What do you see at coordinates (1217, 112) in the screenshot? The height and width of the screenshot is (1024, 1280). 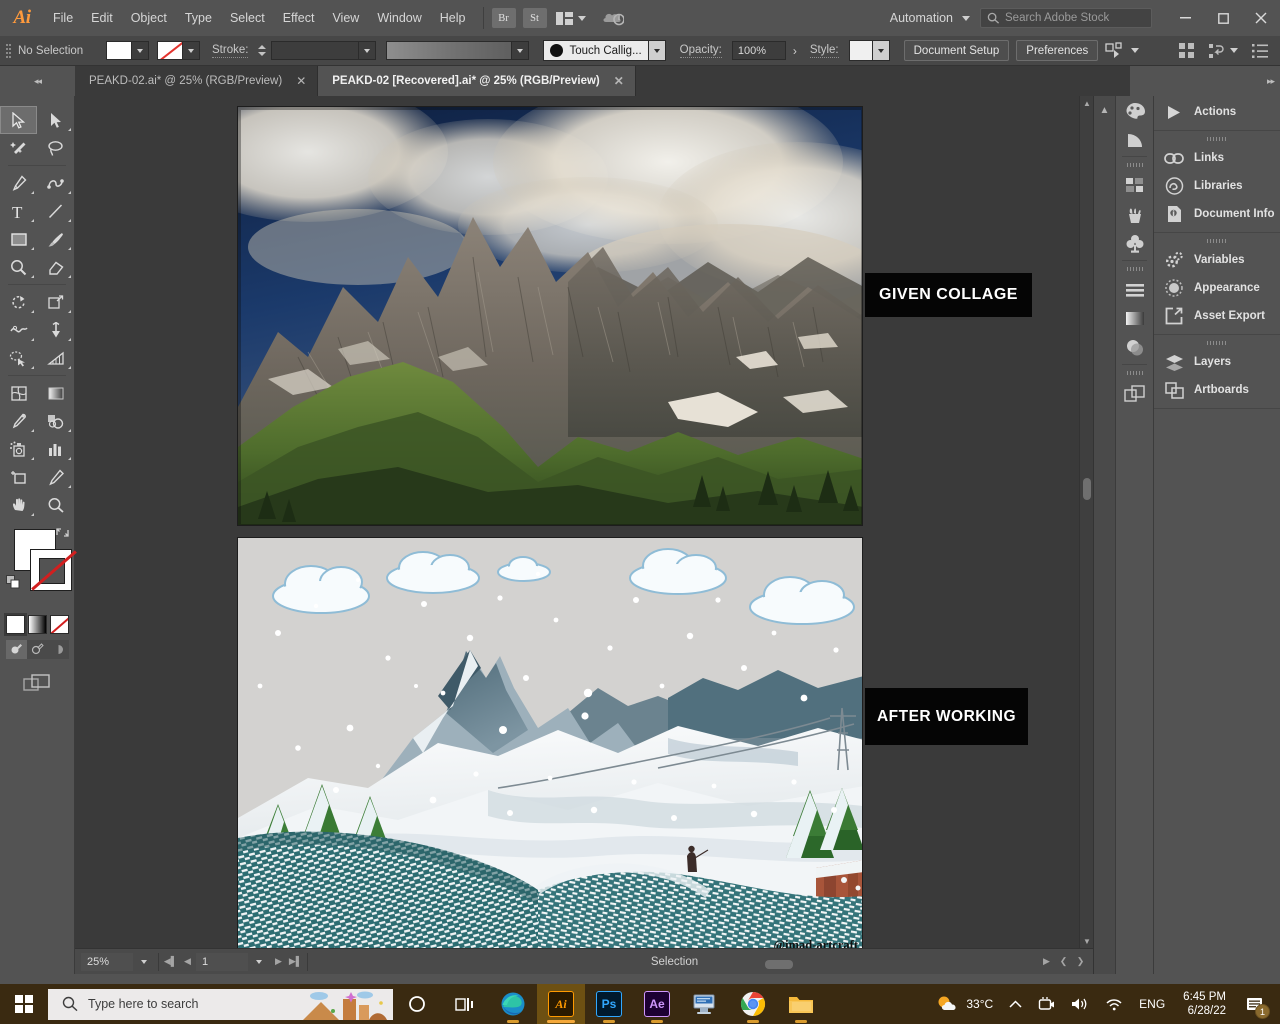 I see `panel-actions: Actions` at bounding box center [1217, 112].